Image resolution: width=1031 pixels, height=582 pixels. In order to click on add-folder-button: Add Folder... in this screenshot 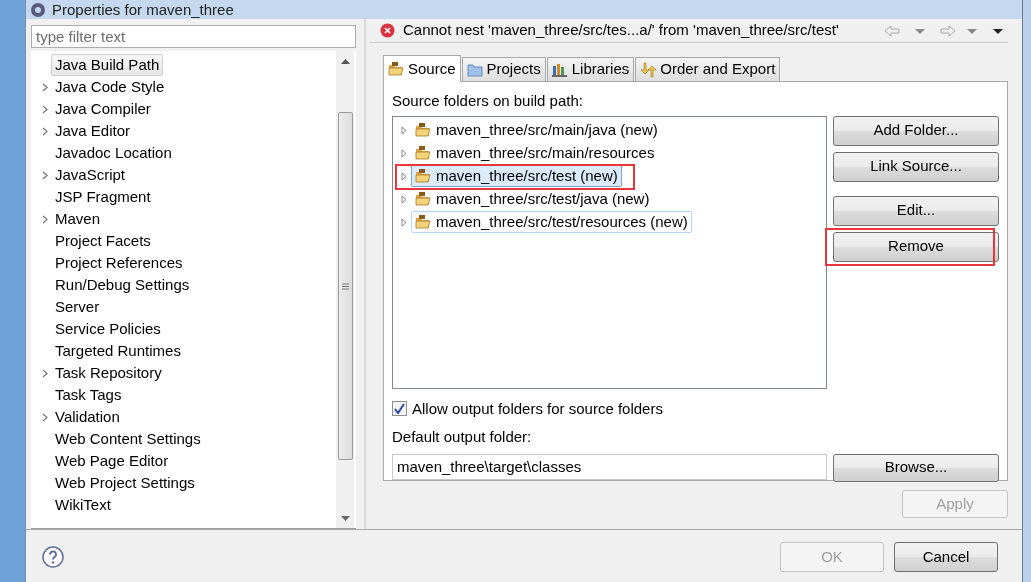, I will do `click(916, 130)`.